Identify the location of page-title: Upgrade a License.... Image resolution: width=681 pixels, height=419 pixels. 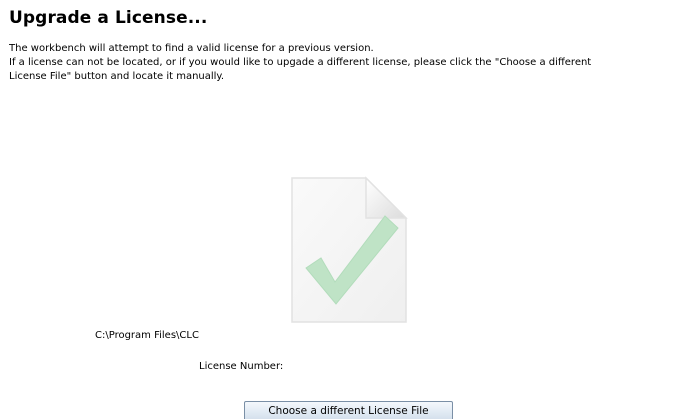
(108, 18).